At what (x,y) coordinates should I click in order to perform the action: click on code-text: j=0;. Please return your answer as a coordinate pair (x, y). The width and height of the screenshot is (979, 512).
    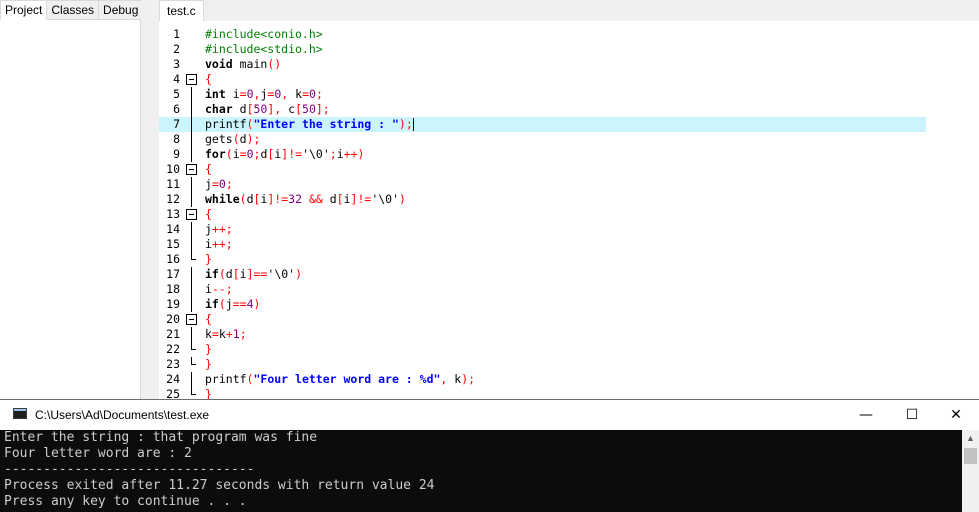
    Looking at the image, I should click on (219, 184).